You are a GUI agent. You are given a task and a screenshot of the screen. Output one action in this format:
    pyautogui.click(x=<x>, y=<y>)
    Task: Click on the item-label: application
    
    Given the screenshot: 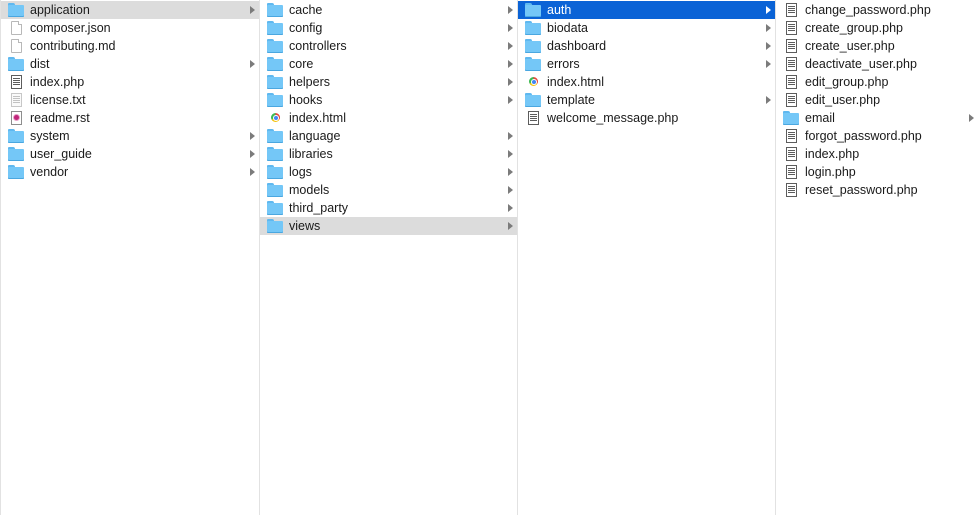 What is the action you would take?
    pyautogui.click(x=60, y=10)
    